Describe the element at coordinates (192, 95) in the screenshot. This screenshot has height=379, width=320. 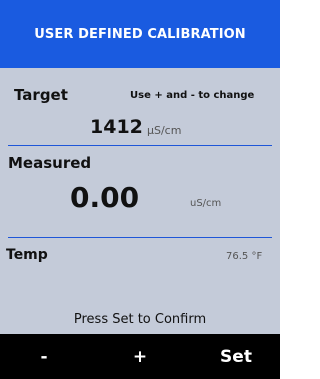
I see `target-hint: Use + and - to change` at that location.